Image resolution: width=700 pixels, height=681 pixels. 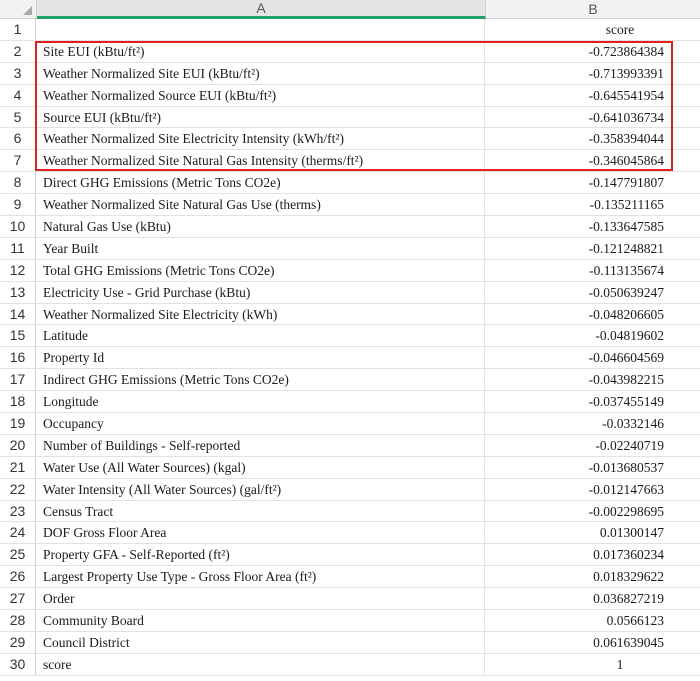 I want to click on cell-b: -0.048206605, so click(x=575, y=314).